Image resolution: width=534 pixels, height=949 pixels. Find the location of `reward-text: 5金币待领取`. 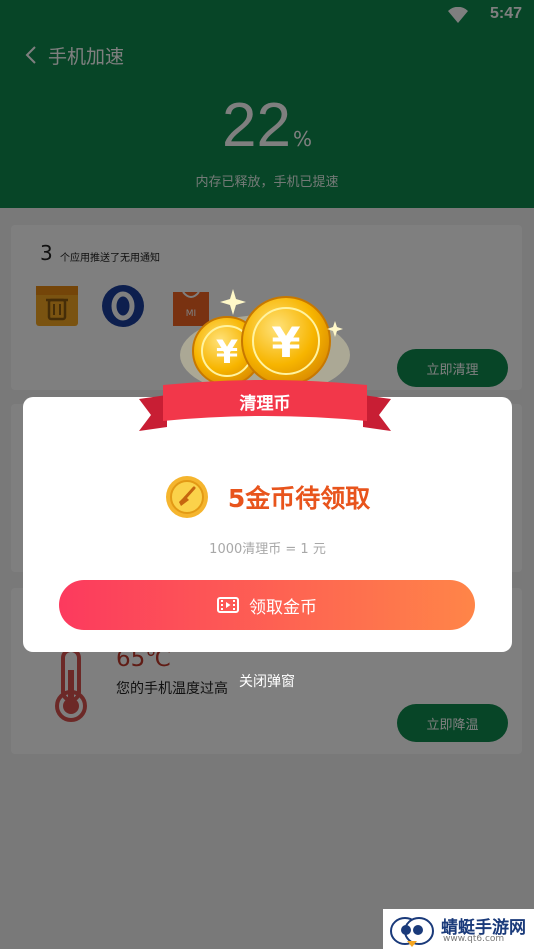

reward-text: 5金币待领取 is located at coordinates (299, 498).